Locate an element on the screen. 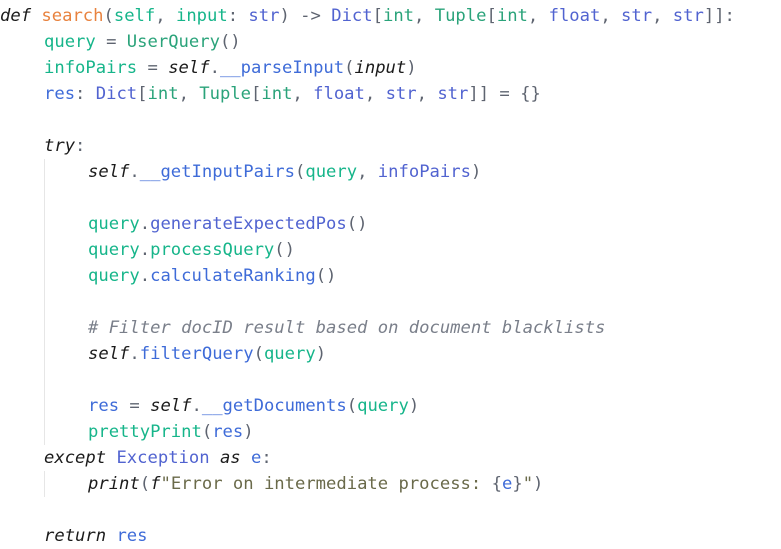 The width and height of the screenshot is (781, 549). code-line: self.filterQuery(query) is located at coordinates (207, 354).